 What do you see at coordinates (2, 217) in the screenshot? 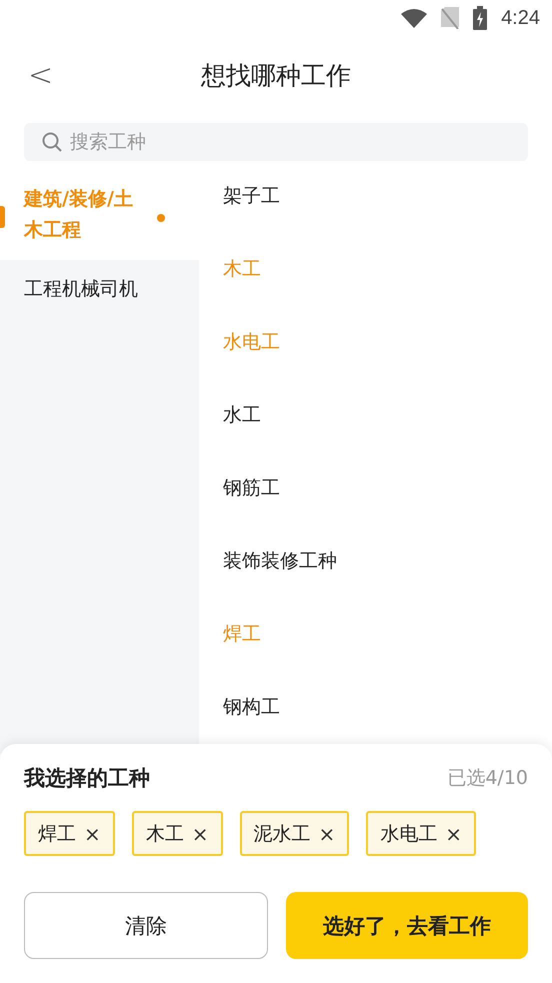
I see `selection-bar` at bounding box center [2, 217].